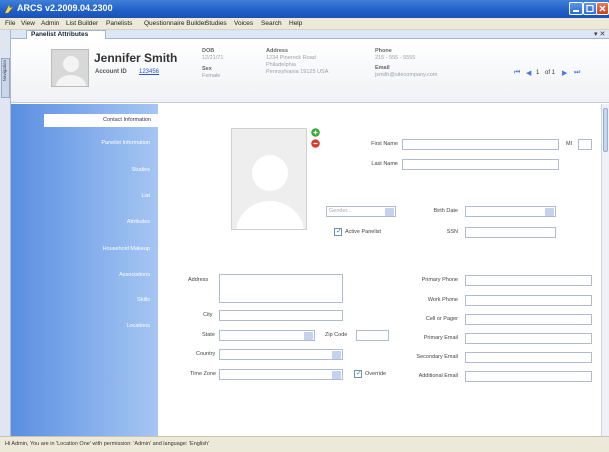  Describe the element at coordinates (138, 326) in the screenshot. I see `nav-locations: Locations` at that location.